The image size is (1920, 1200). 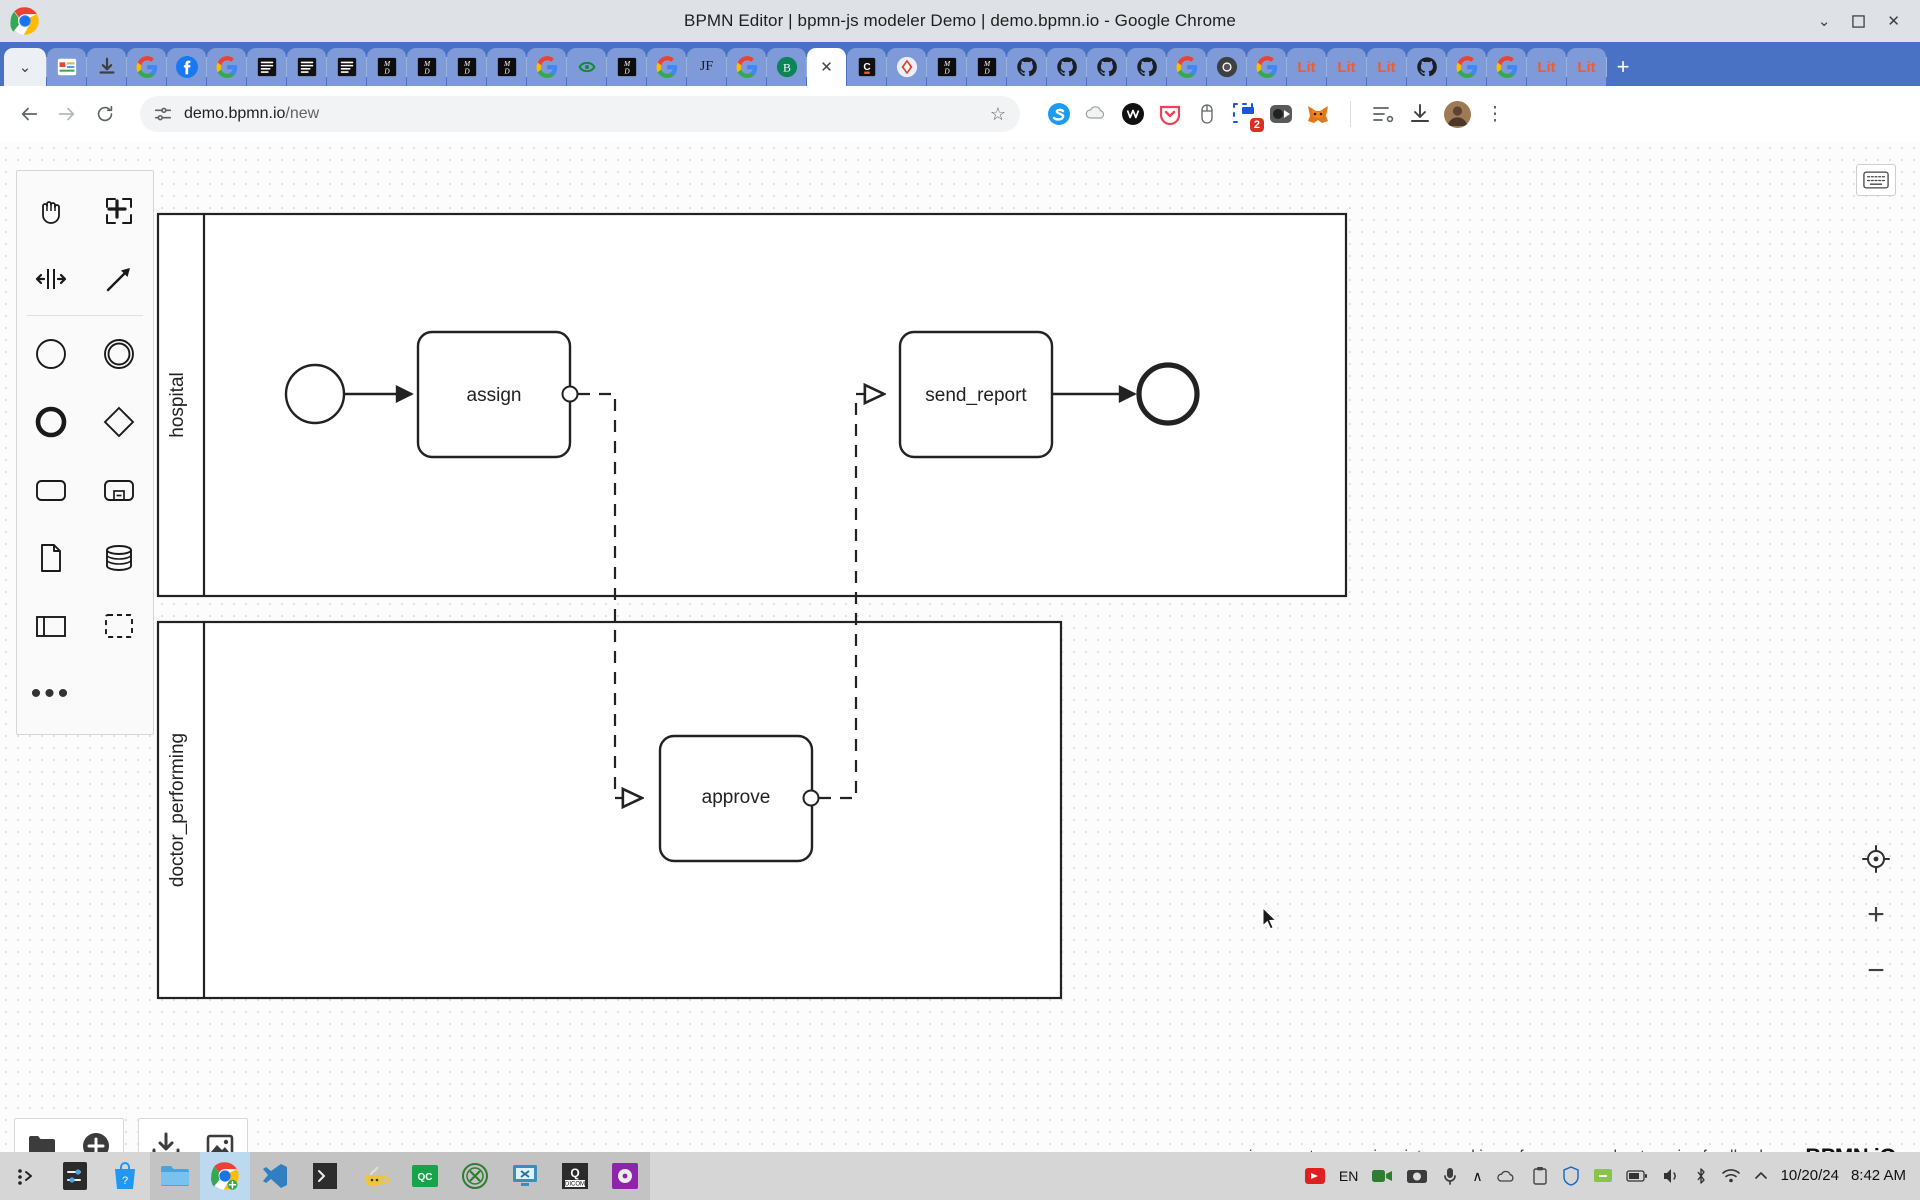 What do you see at coordinates (947, 67) in the screenshot?
I see `tab-md-6: MD` at bounding box center [947, 67].